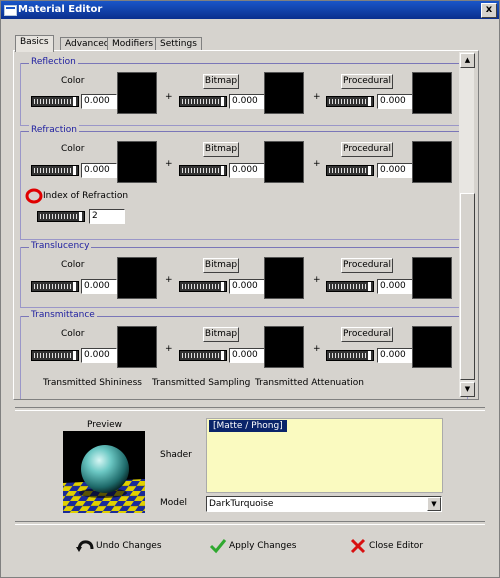 The height and width of the screenshot is (578, 500). Describe the element at coordinates (34, 196) in the screenshot. I see `ior-marker-icon` at that location.